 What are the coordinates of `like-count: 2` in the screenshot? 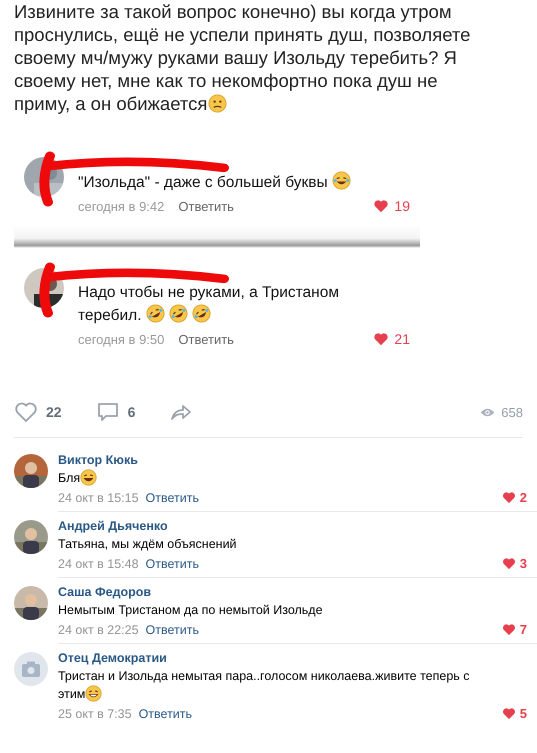 It's located at (523, 497).